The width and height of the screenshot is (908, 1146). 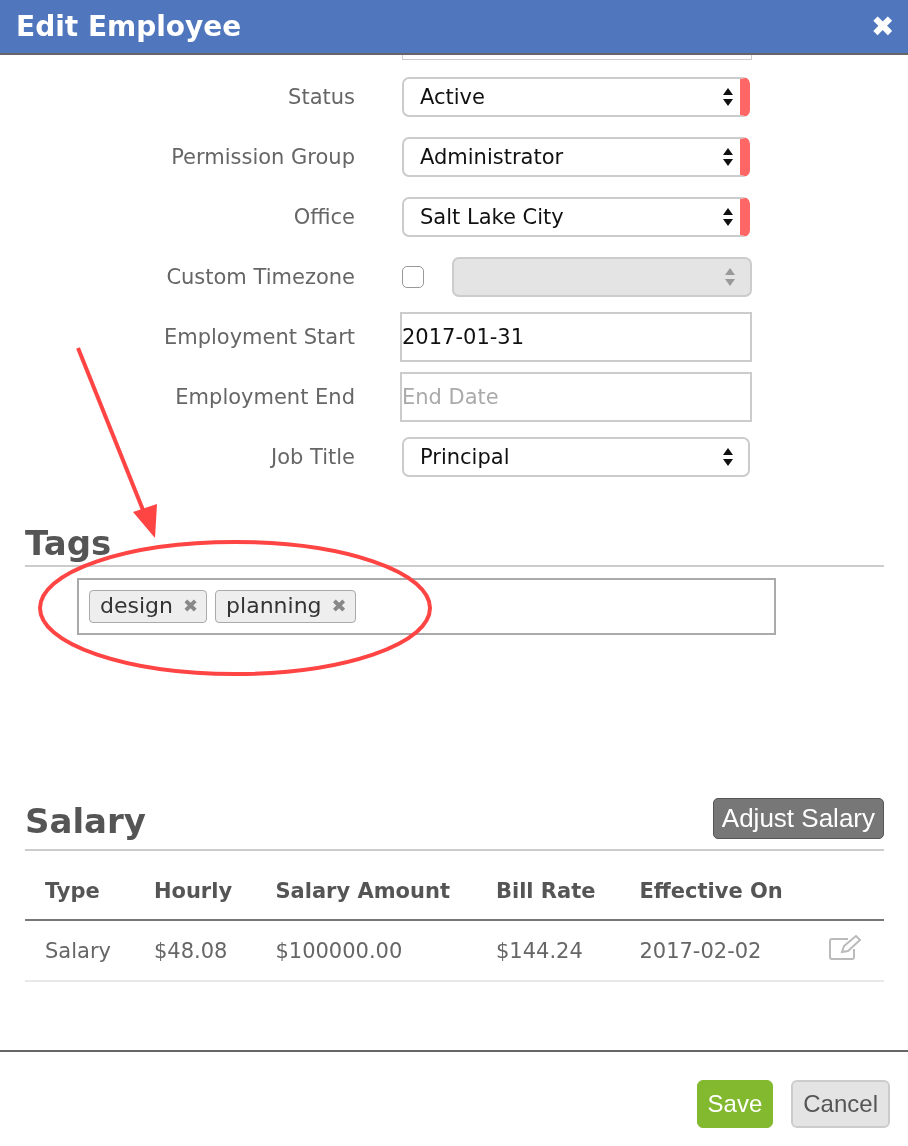 What do you see at coordinates (547, 950) in the screenshot?
I see `table-cell: $144.24` at bounding box center [547, 950].